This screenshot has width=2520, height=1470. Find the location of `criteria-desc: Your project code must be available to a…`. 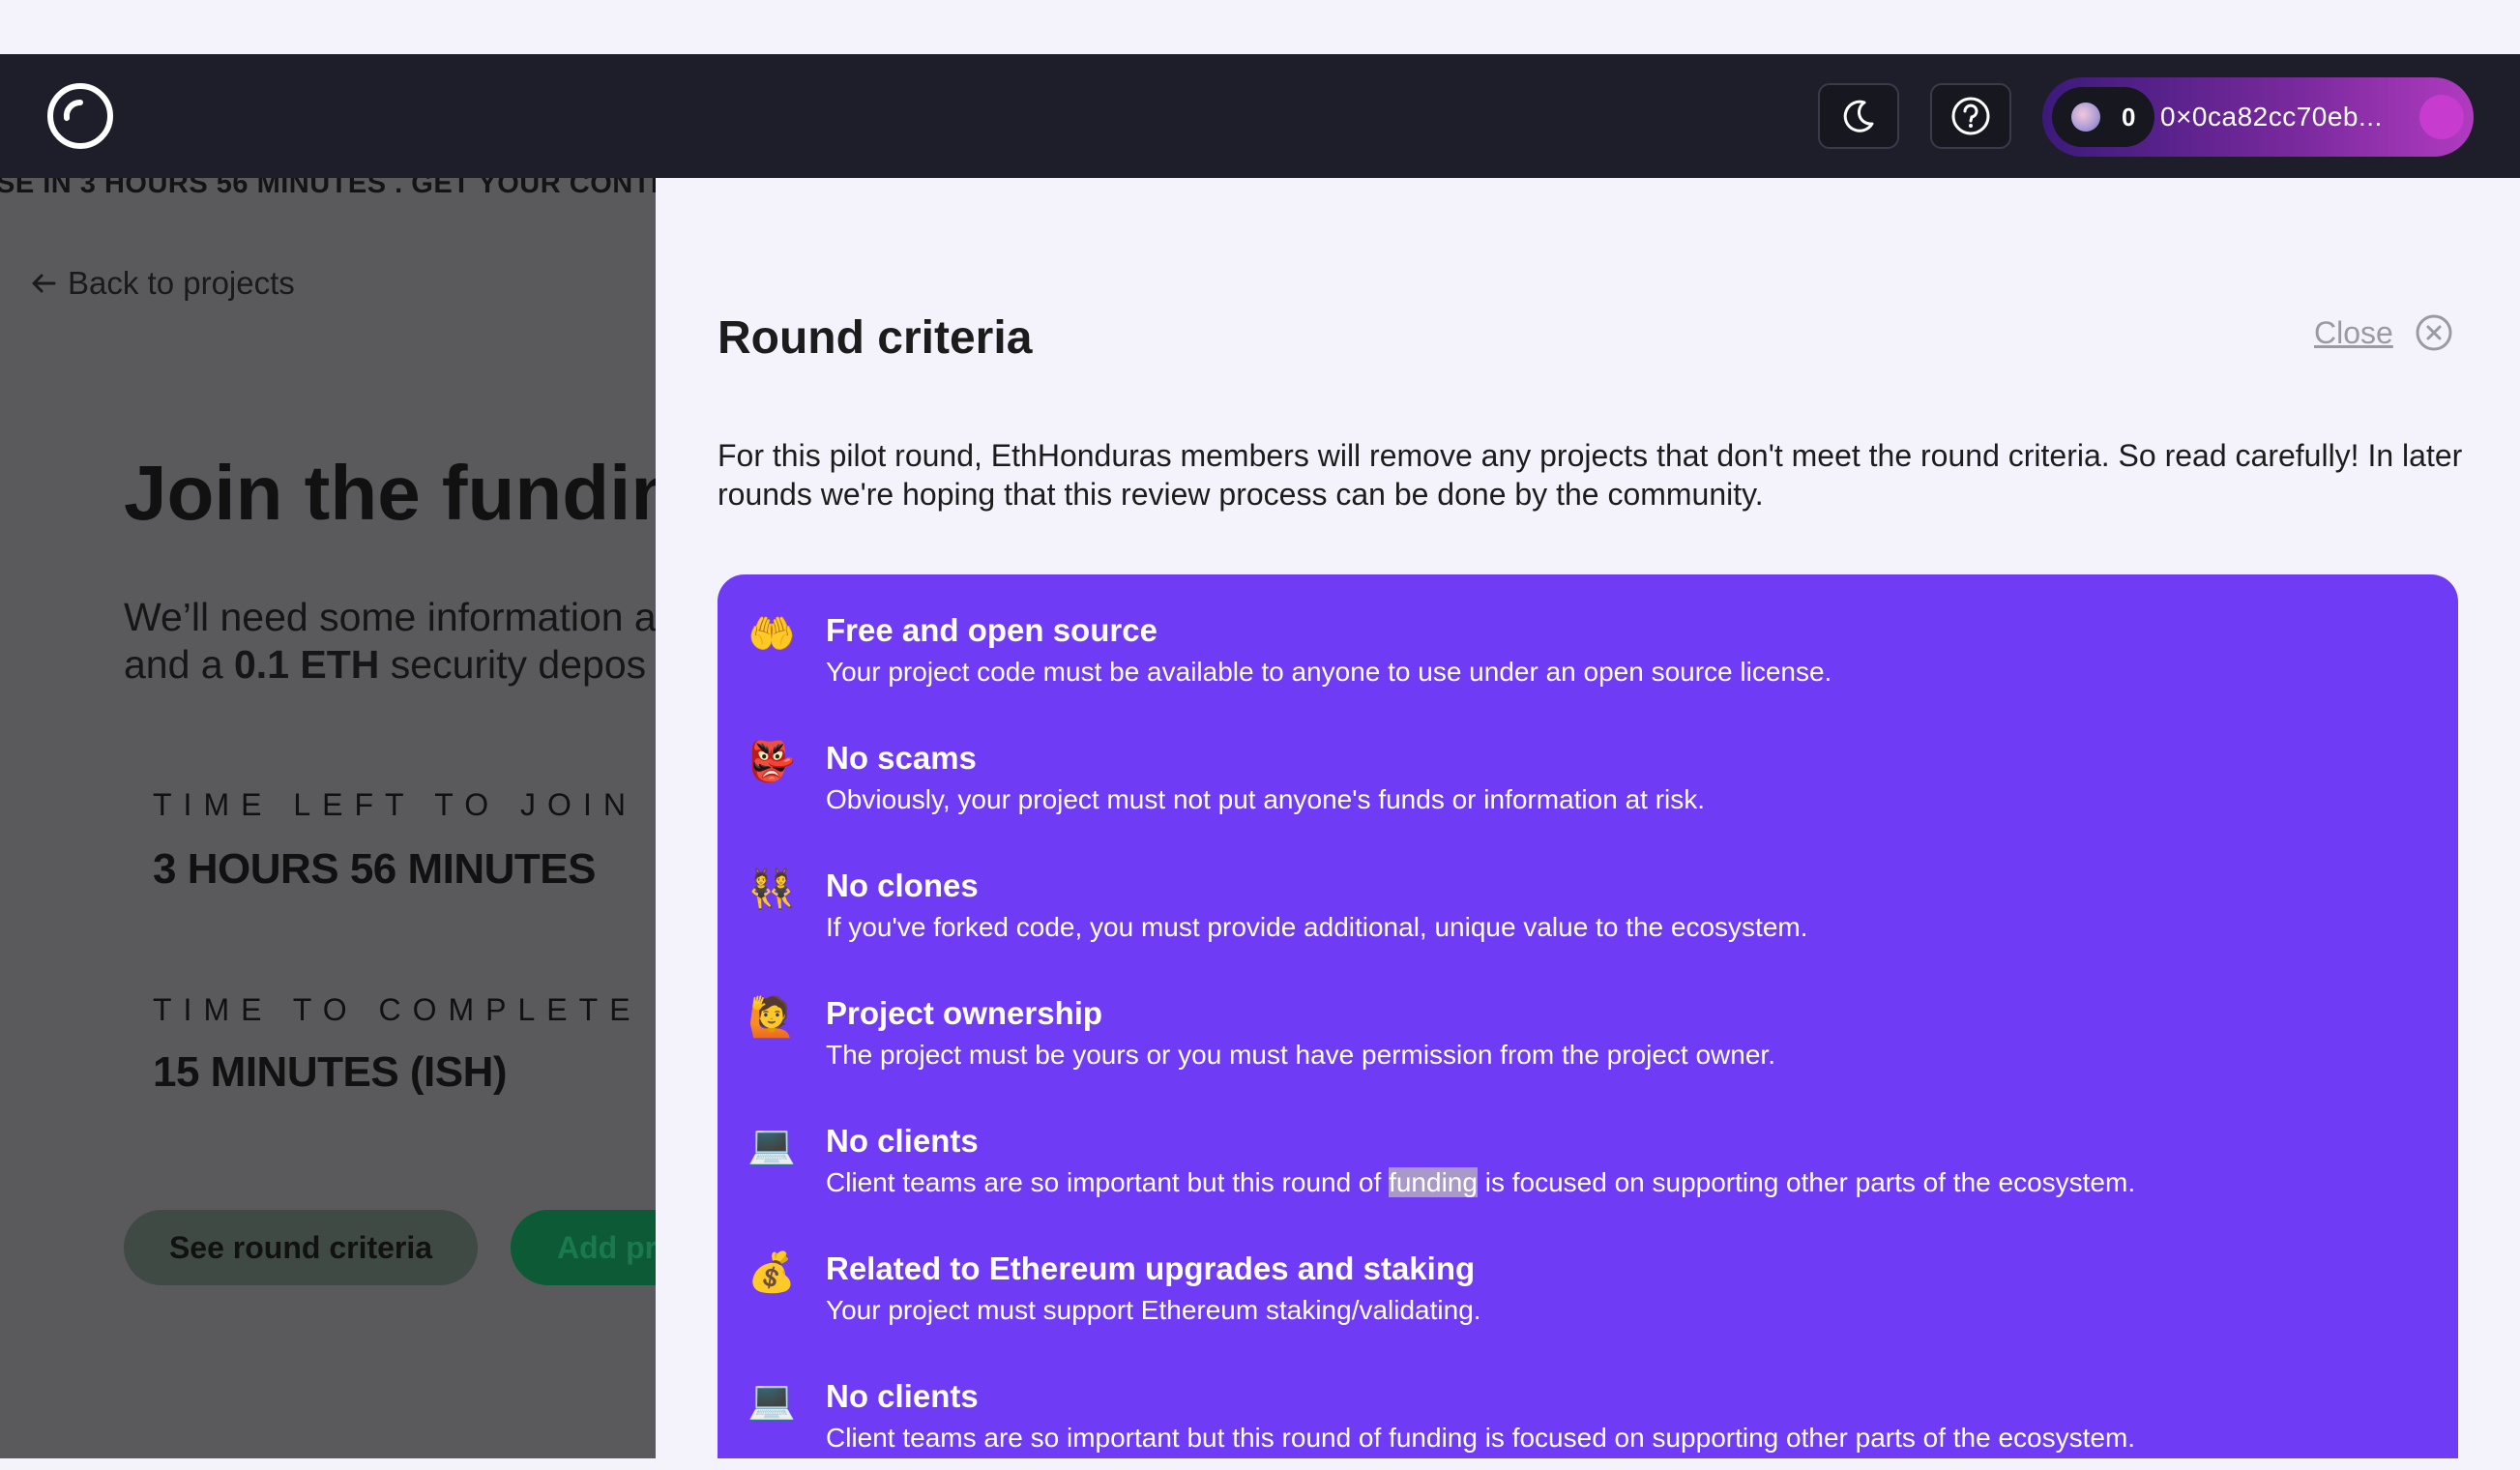

criteria-desc: Your project code must be available to a… is located at coordinates (1329, 672).